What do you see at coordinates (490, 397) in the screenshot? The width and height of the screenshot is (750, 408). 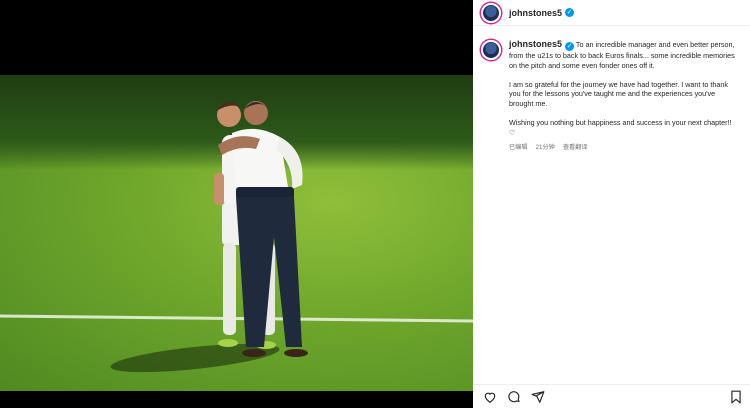 I see `heart-icon` at bounding box center [490, 397].